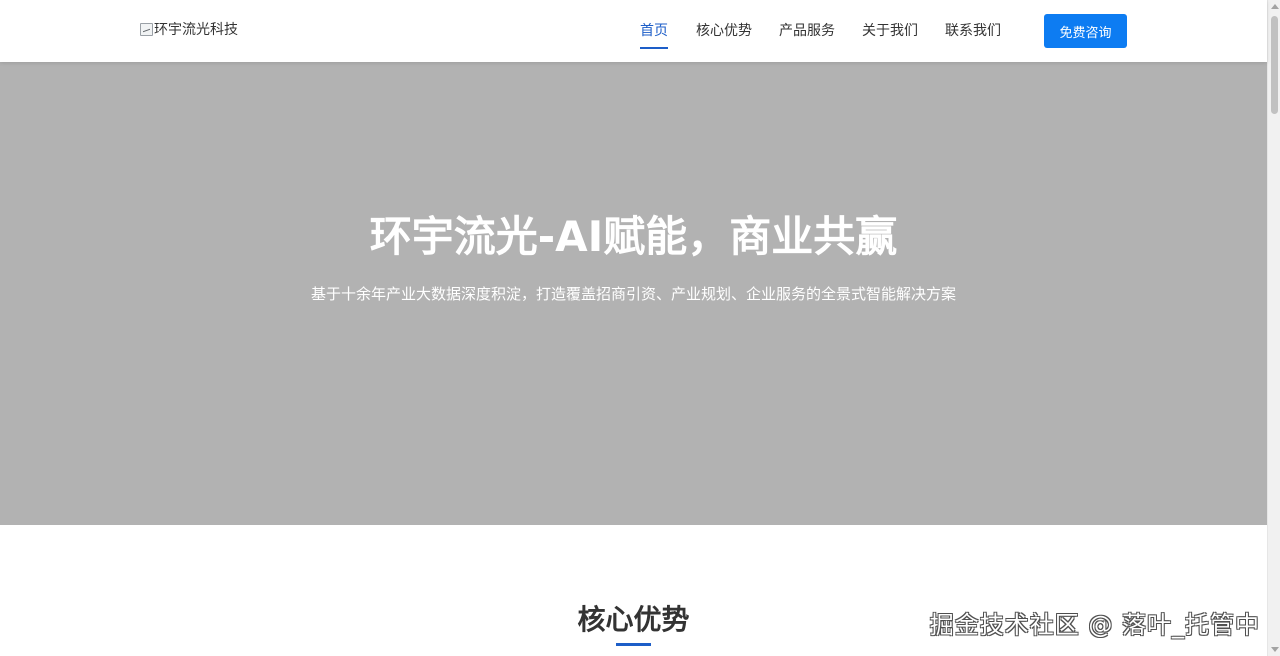 The width and height of the screenshot is (1280, 656). I want to click on nav-item-label: 关于我们, so click(890, 31).